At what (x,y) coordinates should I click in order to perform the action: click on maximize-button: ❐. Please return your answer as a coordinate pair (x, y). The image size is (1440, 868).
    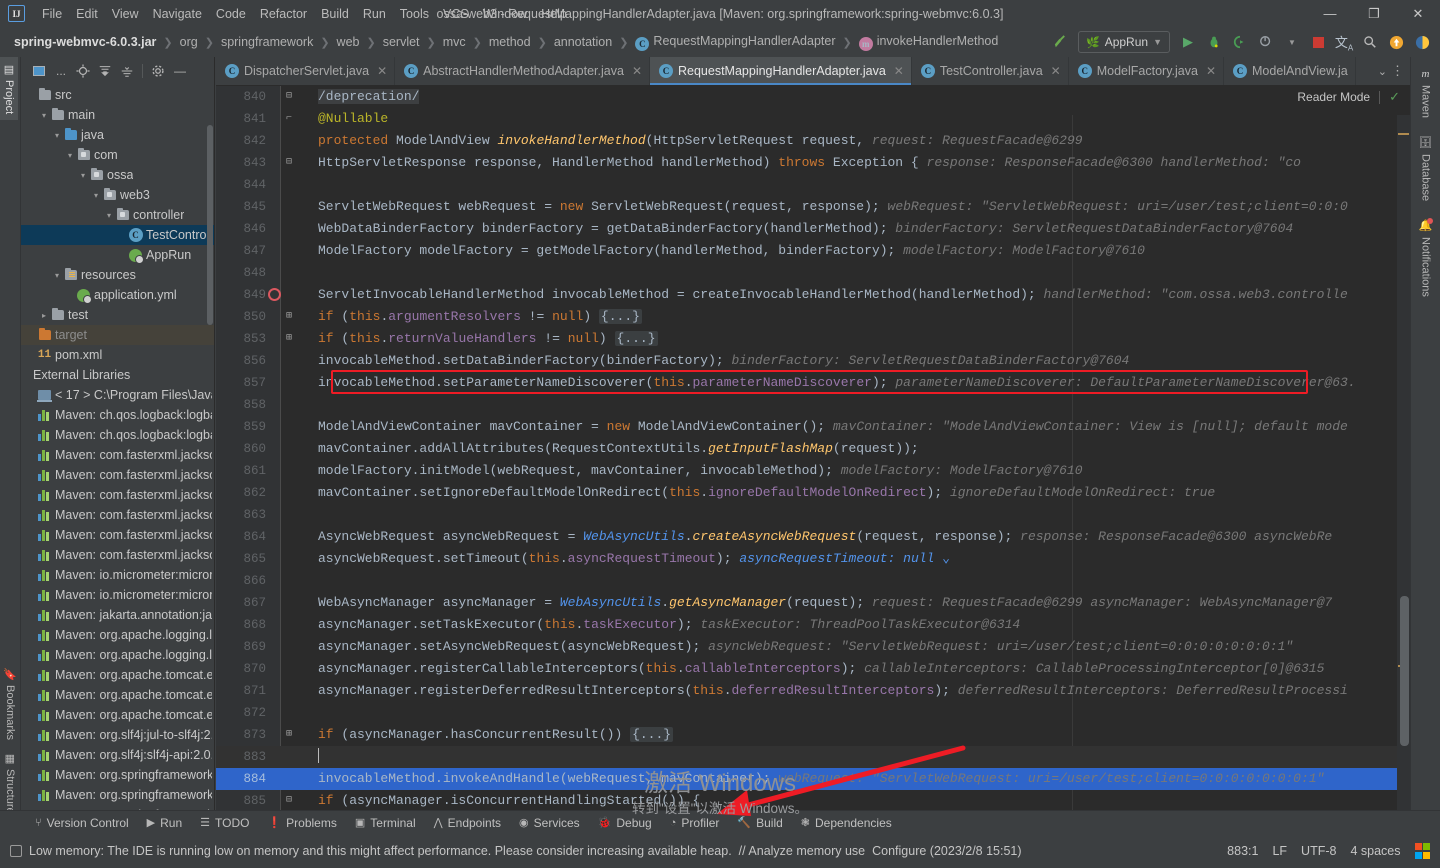
    Looking at the image, I should click on (1374, 13).